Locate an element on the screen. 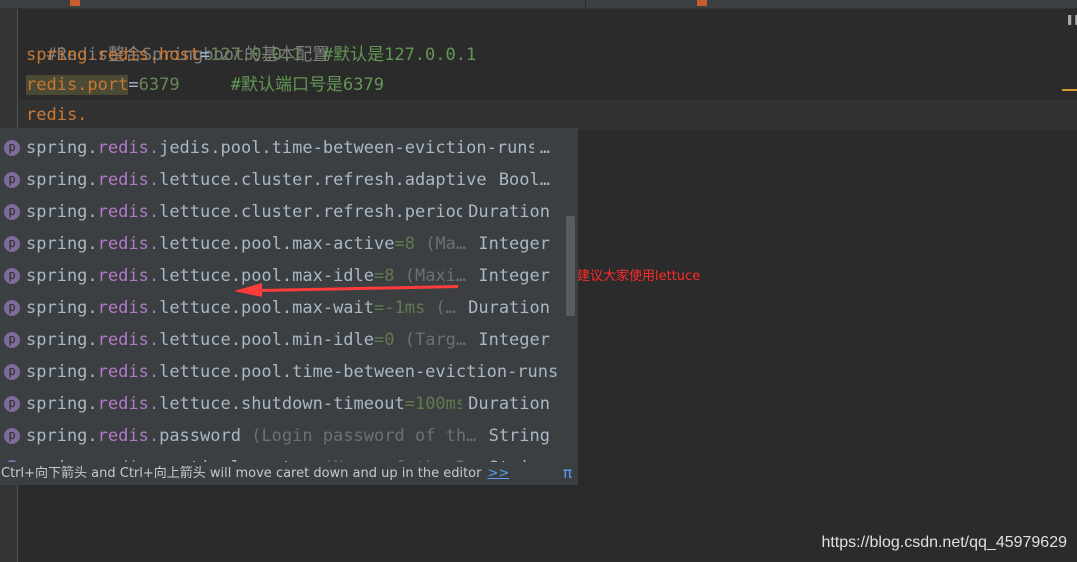 This screenshot has width=1077, height=562. watermark: https://blog.csdn.net/qq_45979629 is located at coordinates (944, 542).